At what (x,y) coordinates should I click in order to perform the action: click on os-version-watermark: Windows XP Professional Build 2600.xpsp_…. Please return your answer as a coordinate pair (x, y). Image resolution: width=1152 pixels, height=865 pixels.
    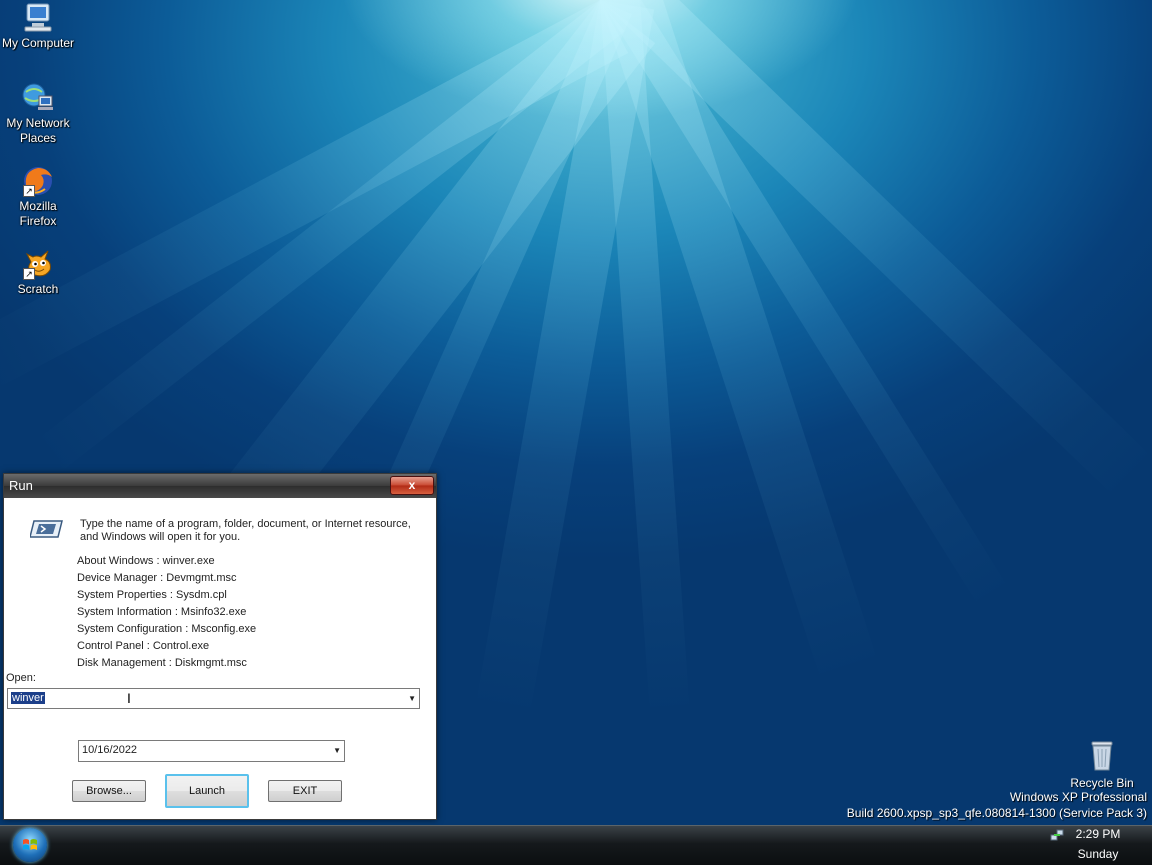
    Looking at the image, I should click on (997, 805).